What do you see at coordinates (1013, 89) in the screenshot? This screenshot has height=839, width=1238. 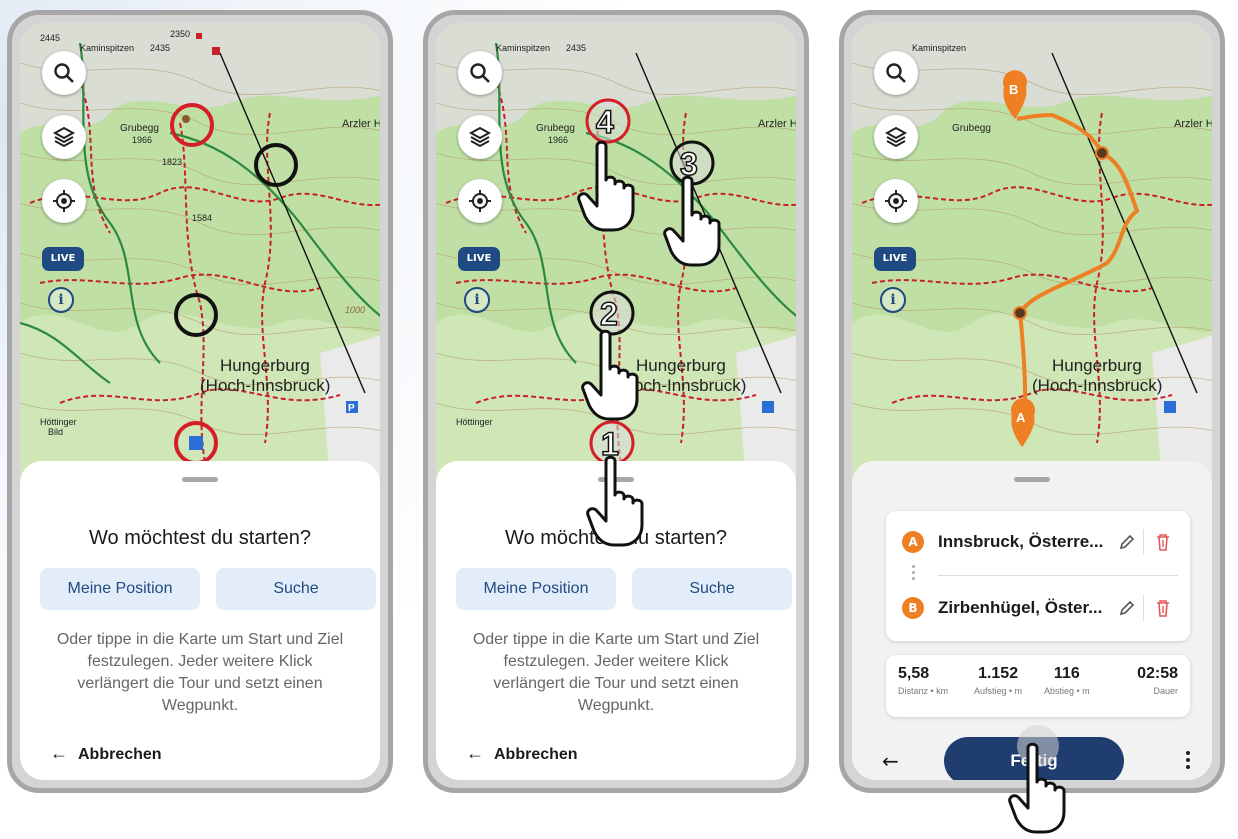 I see `end-marker-label: B` at bounding box center [1013, 89].